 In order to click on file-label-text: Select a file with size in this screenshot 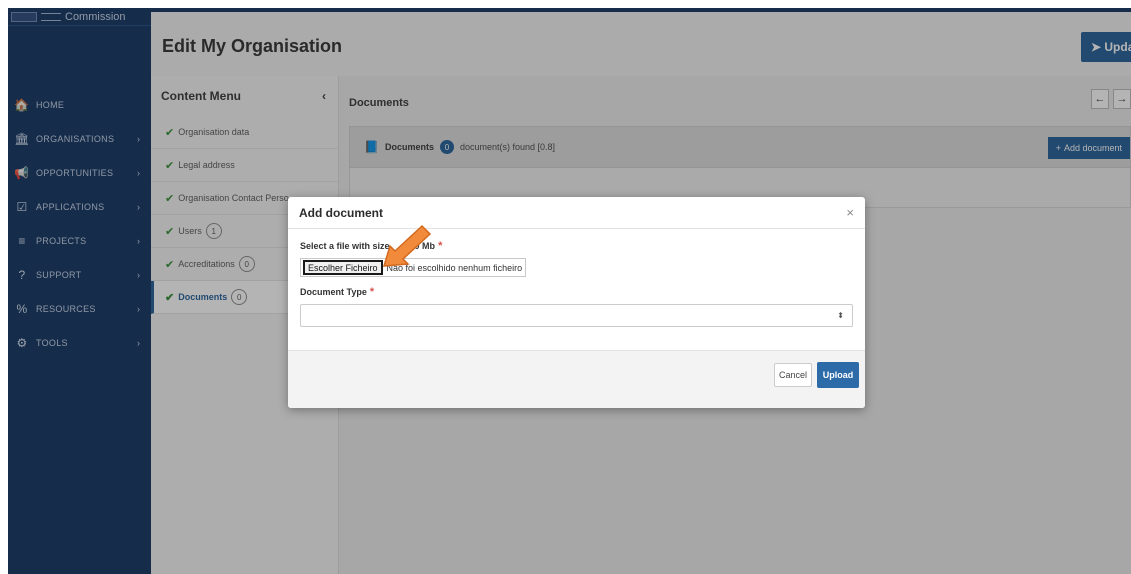, I will do `click(345, 246)`.